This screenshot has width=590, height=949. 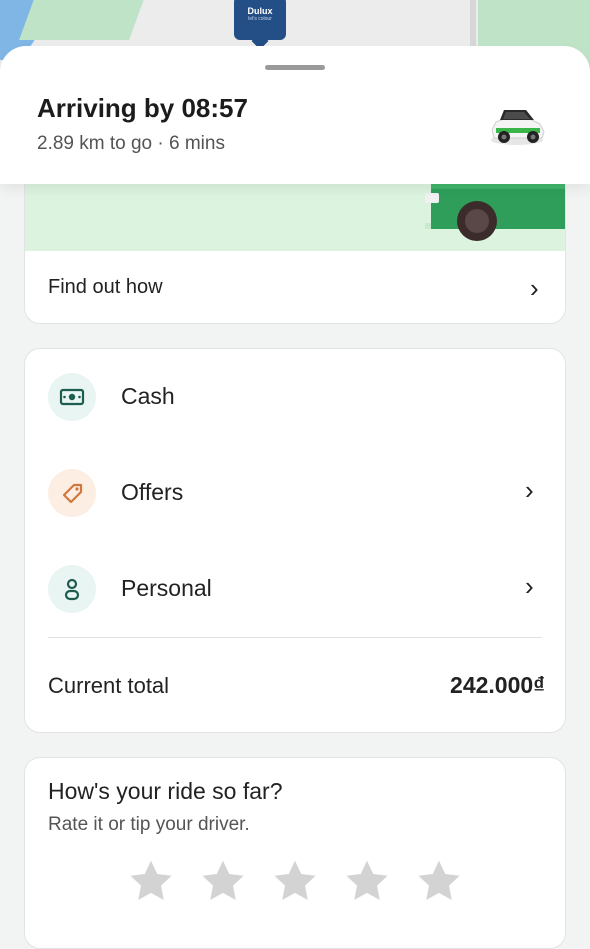 What do you see at coordinates (109, 685) in the screenshot?
I see `current-total-label: Current total` at bounding box center [109, 685].